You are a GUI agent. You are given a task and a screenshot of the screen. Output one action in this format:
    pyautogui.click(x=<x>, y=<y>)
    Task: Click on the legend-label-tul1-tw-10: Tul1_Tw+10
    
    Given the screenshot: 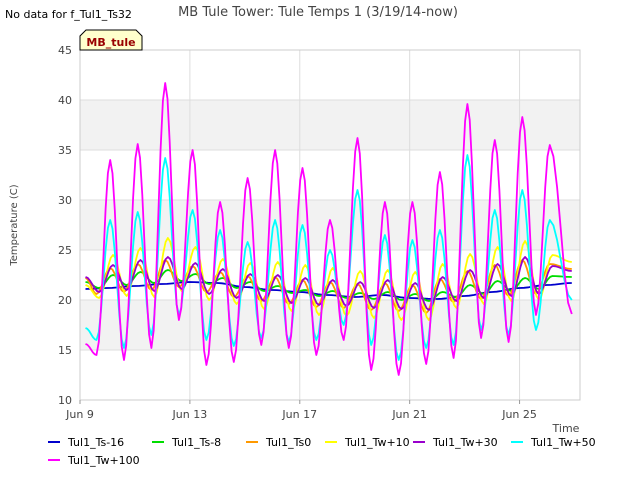 What is the action you would take?
    pyautogui.click(x=377, y=442)
    